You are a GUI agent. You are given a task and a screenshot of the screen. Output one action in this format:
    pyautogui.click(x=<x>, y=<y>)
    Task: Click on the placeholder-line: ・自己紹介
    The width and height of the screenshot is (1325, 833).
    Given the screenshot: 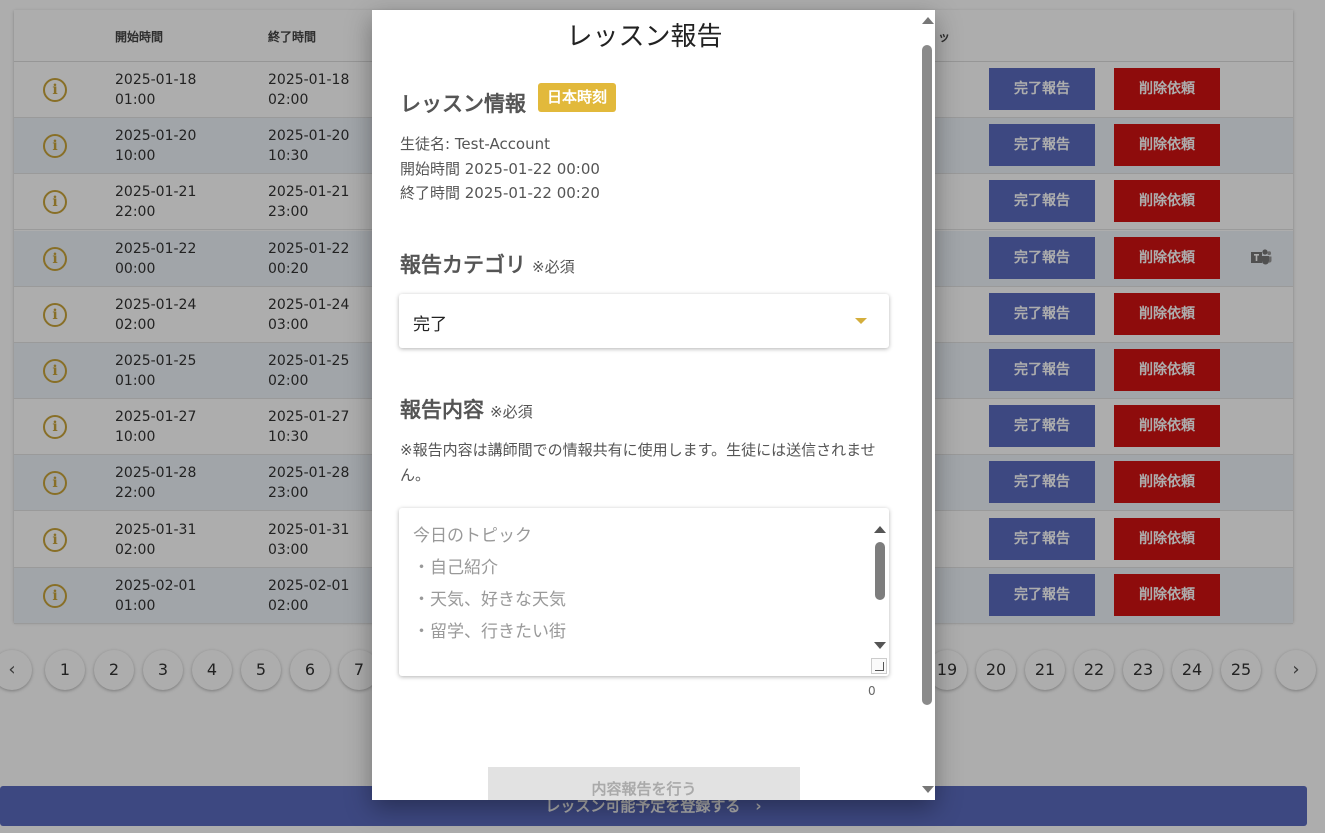 What is the action you would take?
    pyautogui.click(x=455, y=568)
    